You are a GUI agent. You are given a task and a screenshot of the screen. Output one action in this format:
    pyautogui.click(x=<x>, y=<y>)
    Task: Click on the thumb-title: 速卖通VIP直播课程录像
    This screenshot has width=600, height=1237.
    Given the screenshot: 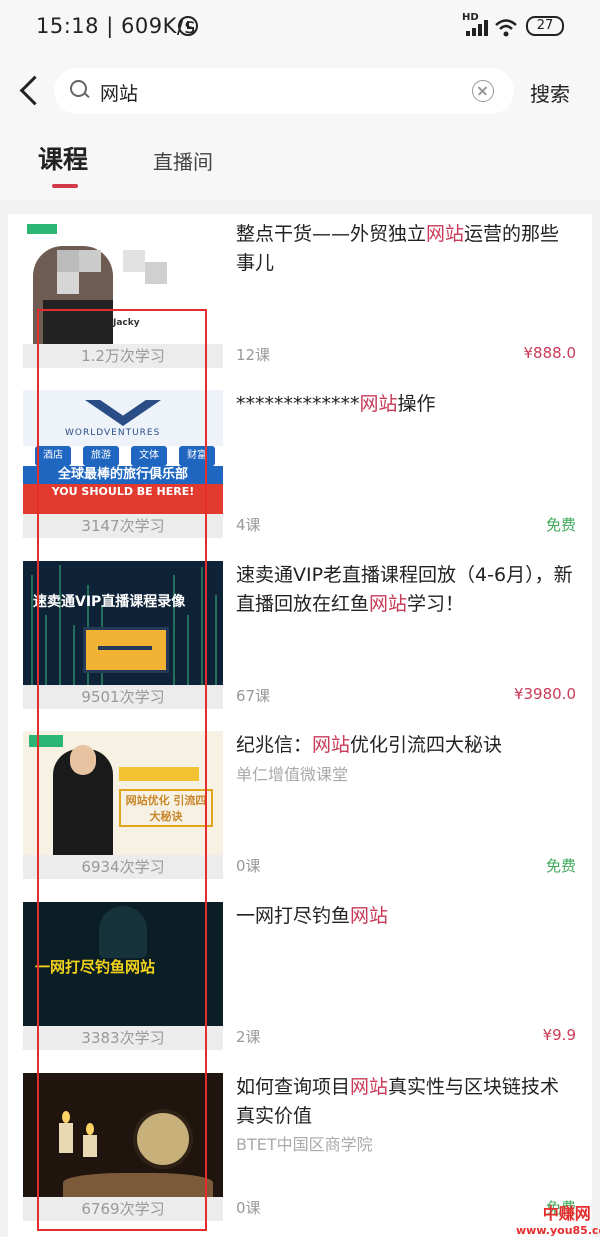 What is the action you would take?
    pyautogui.click(x=109, y=602)
    